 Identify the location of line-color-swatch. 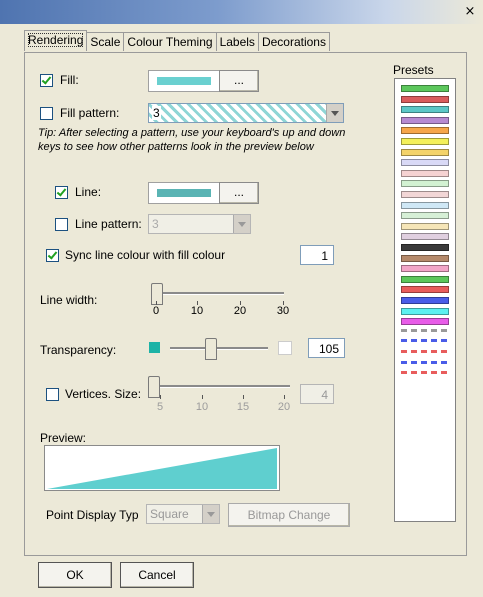
(184, 193).